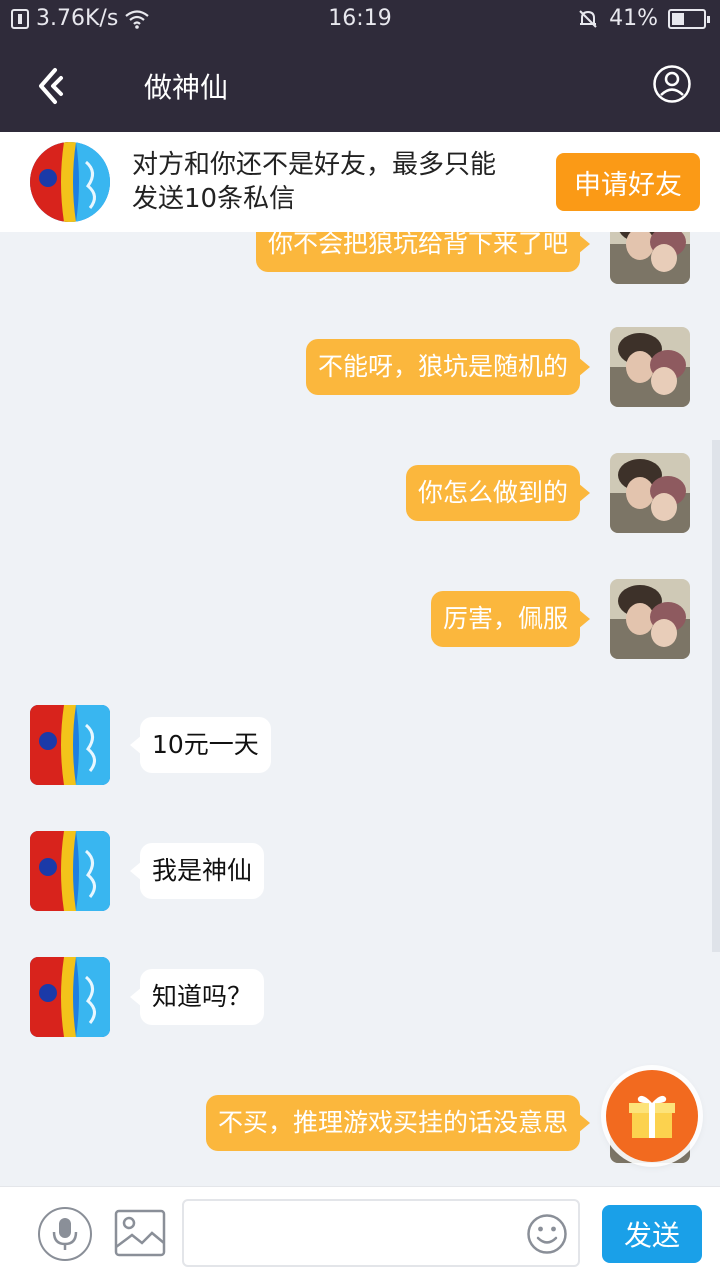 This screenshot has height=1280, width=720. What do you see at coordinates (689, 18) in the screenshot?
I see `battery-icon` at bounding box center [689, 18].